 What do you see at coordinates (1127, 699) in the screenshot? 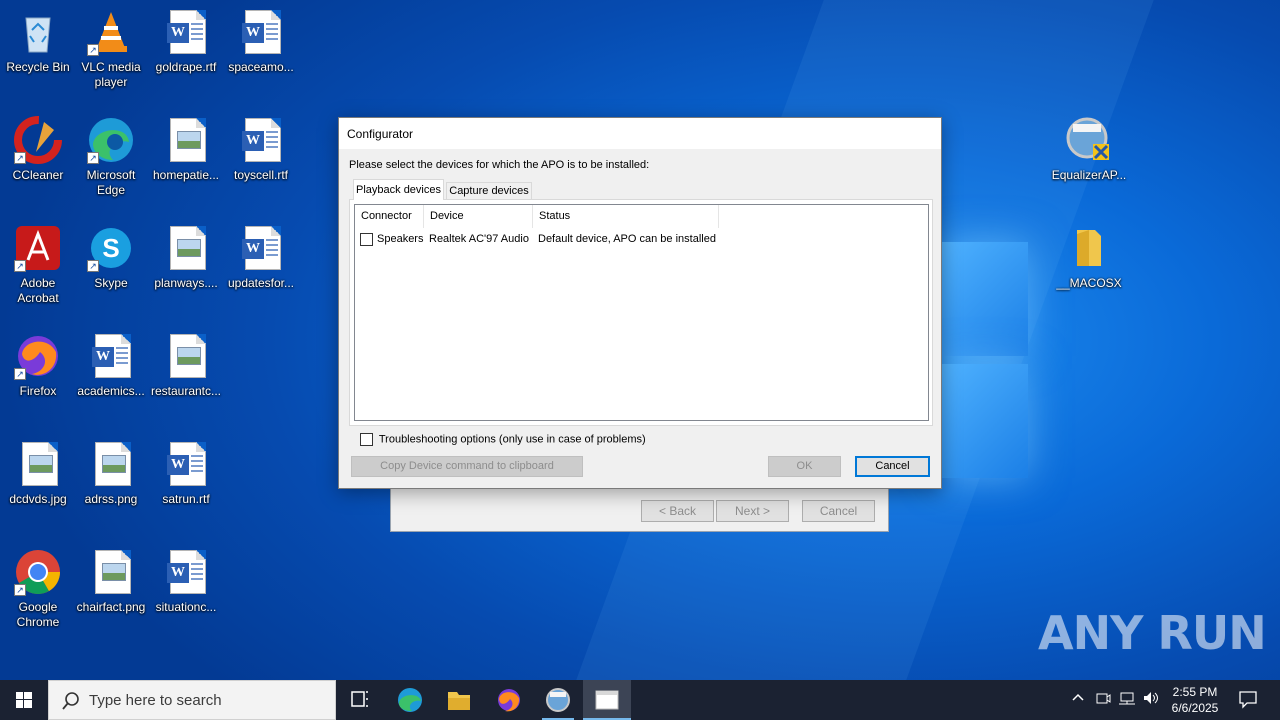
I see `tray-network` at bounding box center [1127, 699].